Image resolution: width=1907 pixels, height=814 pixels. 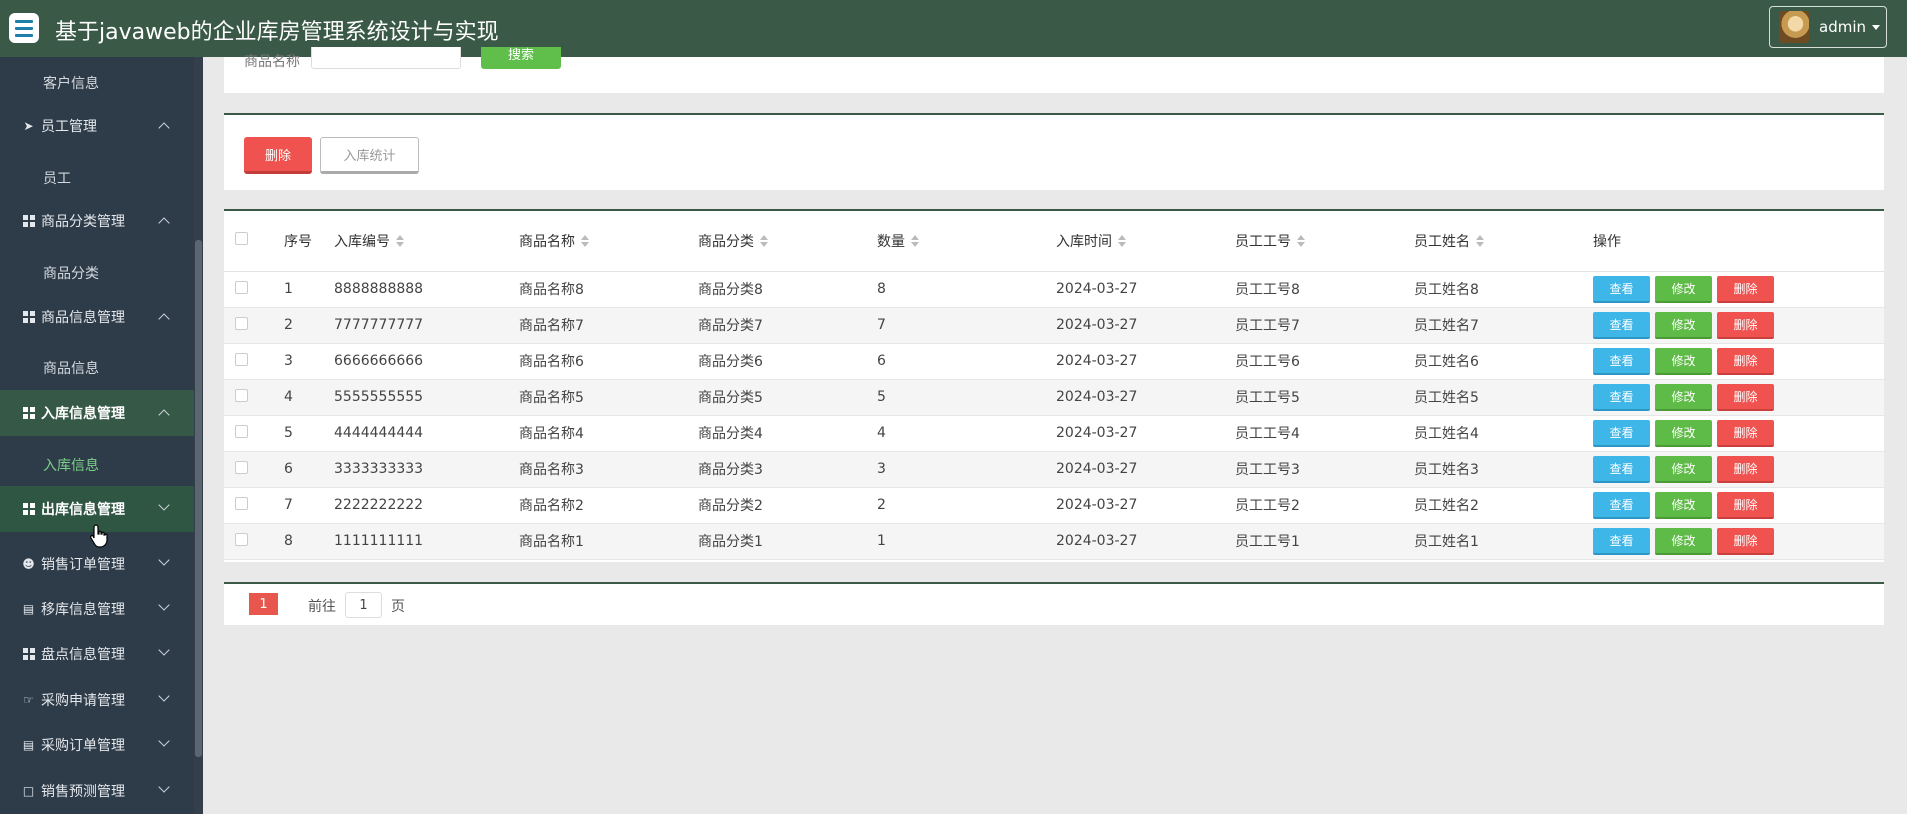 What do you see at coordinates (97, 609) in the screenshot?
I see `sidebar-group-transfer: ▤ 移库信息管理` at bounding box center [97, 609].